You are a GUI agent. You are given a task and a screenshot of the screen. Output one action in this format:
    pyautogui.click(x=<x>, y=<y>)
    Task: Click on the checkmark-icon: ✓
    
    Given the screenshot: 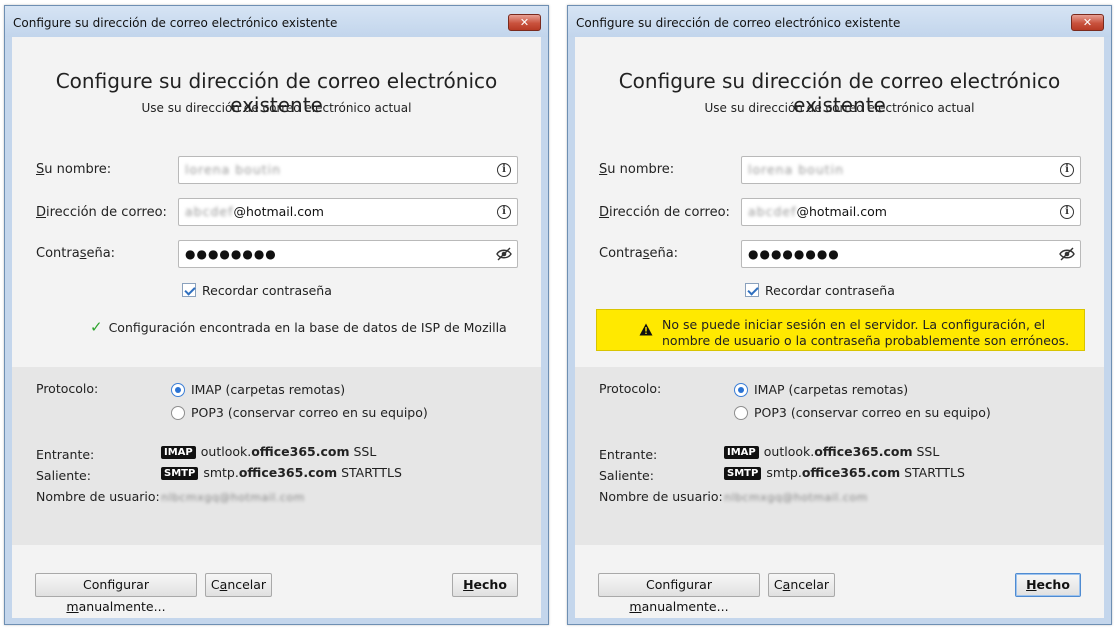 What is the action you would take?
    pyautogui.click(x=96, y=327)
    